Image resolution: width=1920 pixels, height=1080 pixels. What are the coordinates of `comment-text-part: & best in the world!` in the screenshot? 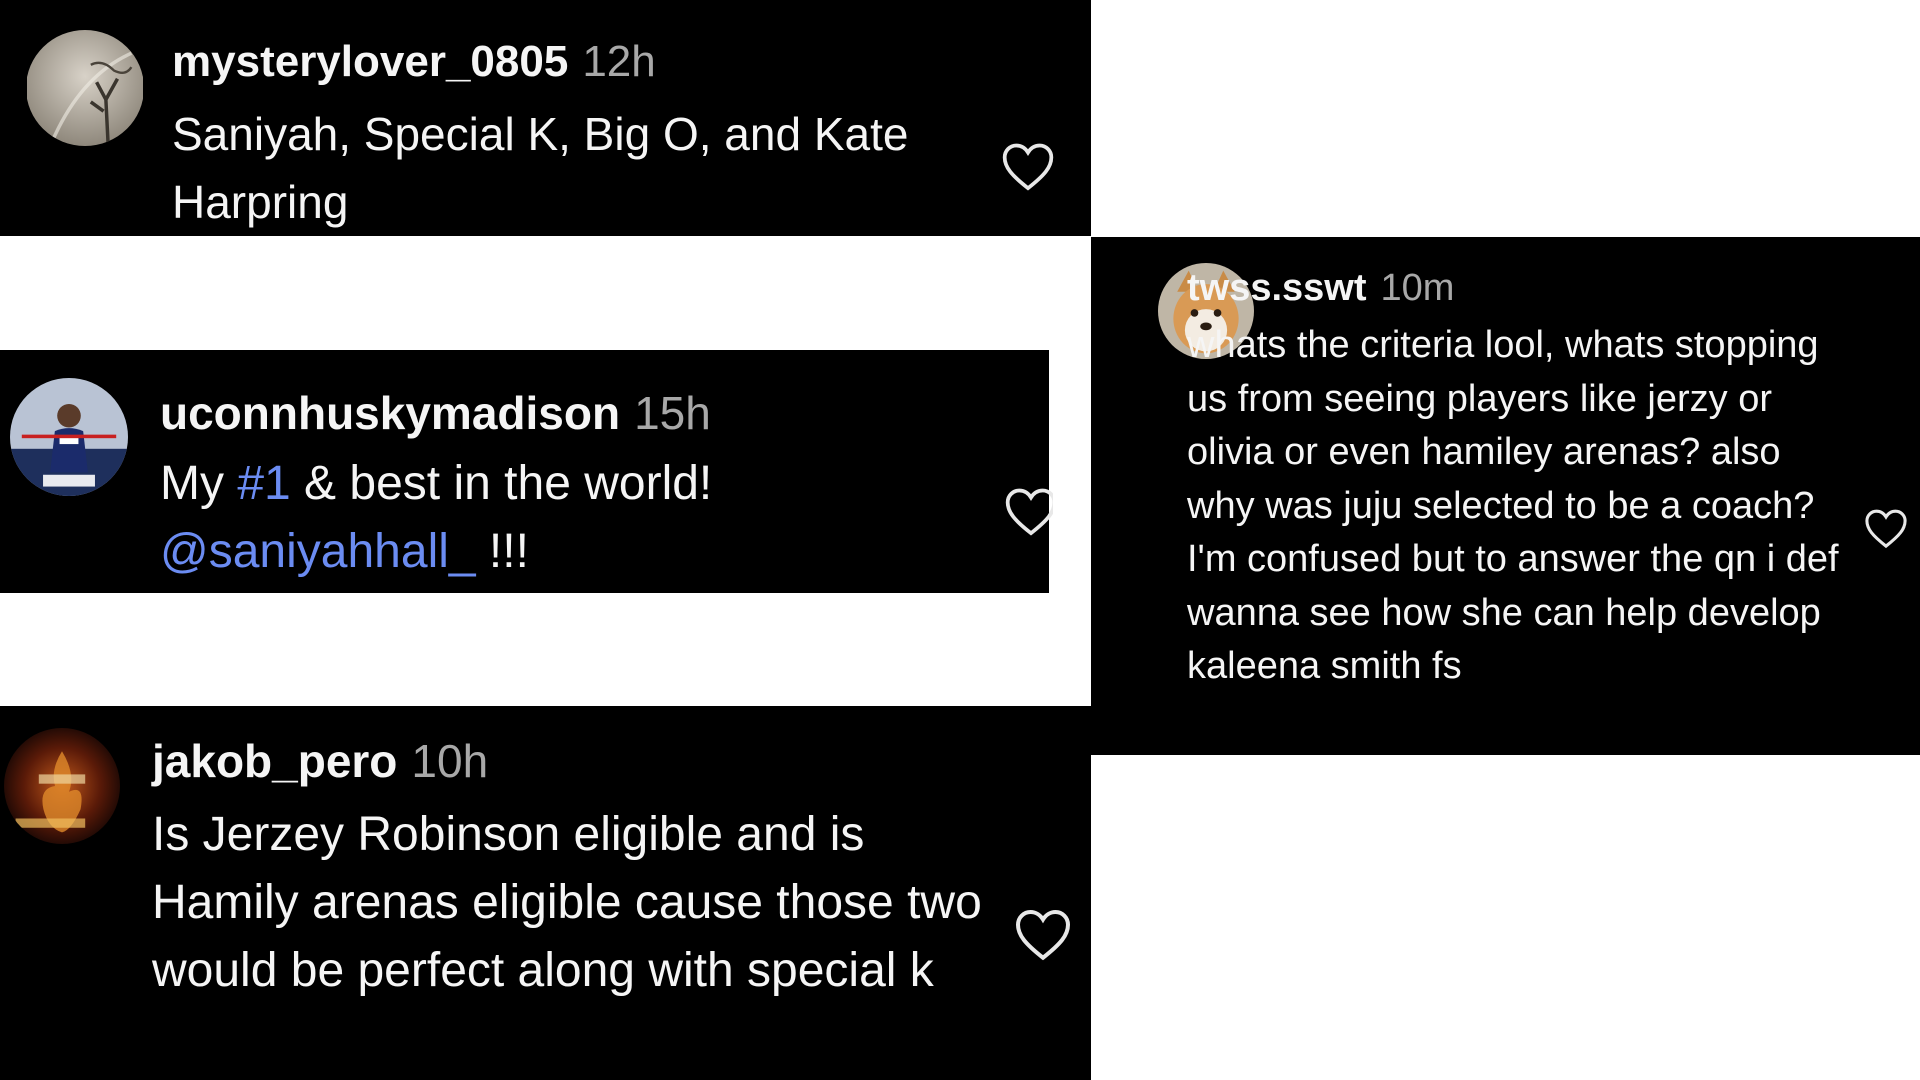 It's located at (501, 483).